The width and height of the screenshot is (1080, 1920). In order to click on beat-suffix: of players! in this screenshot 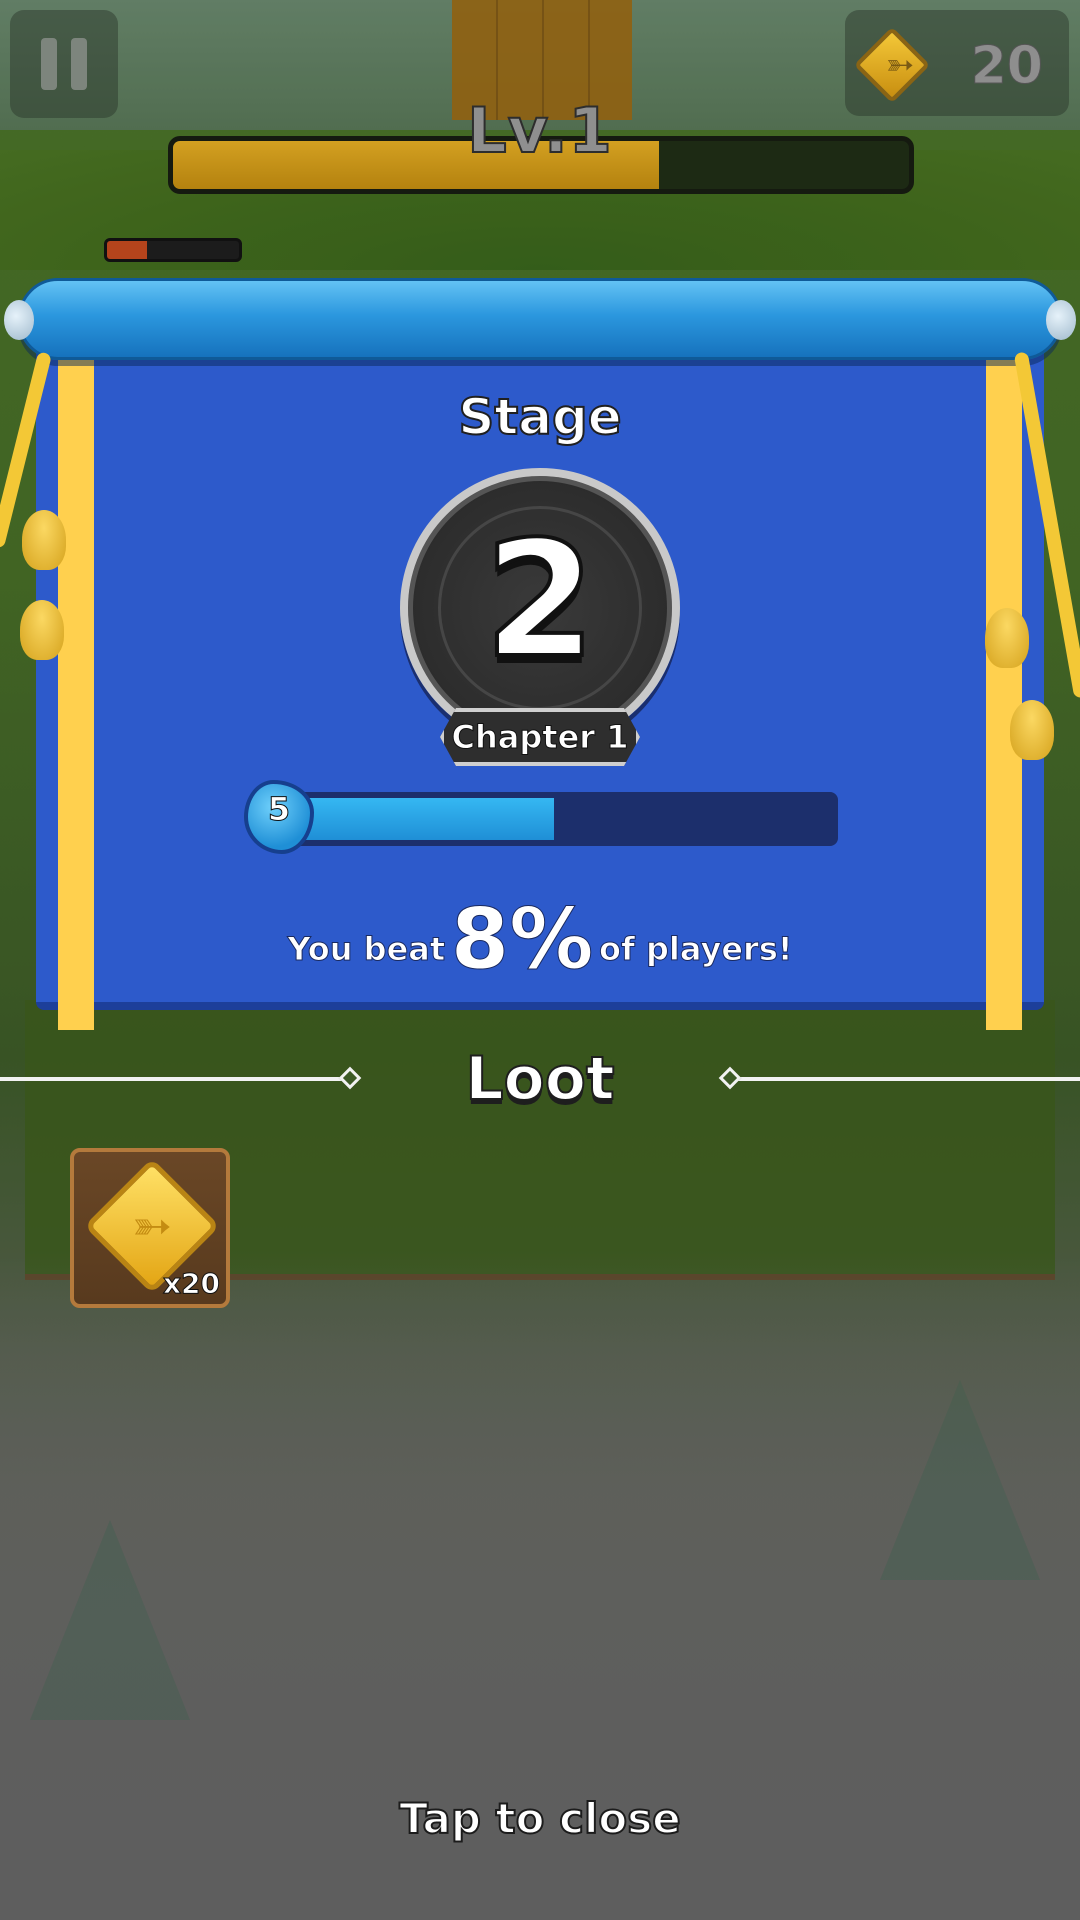, I will do `click(695, 949)`.